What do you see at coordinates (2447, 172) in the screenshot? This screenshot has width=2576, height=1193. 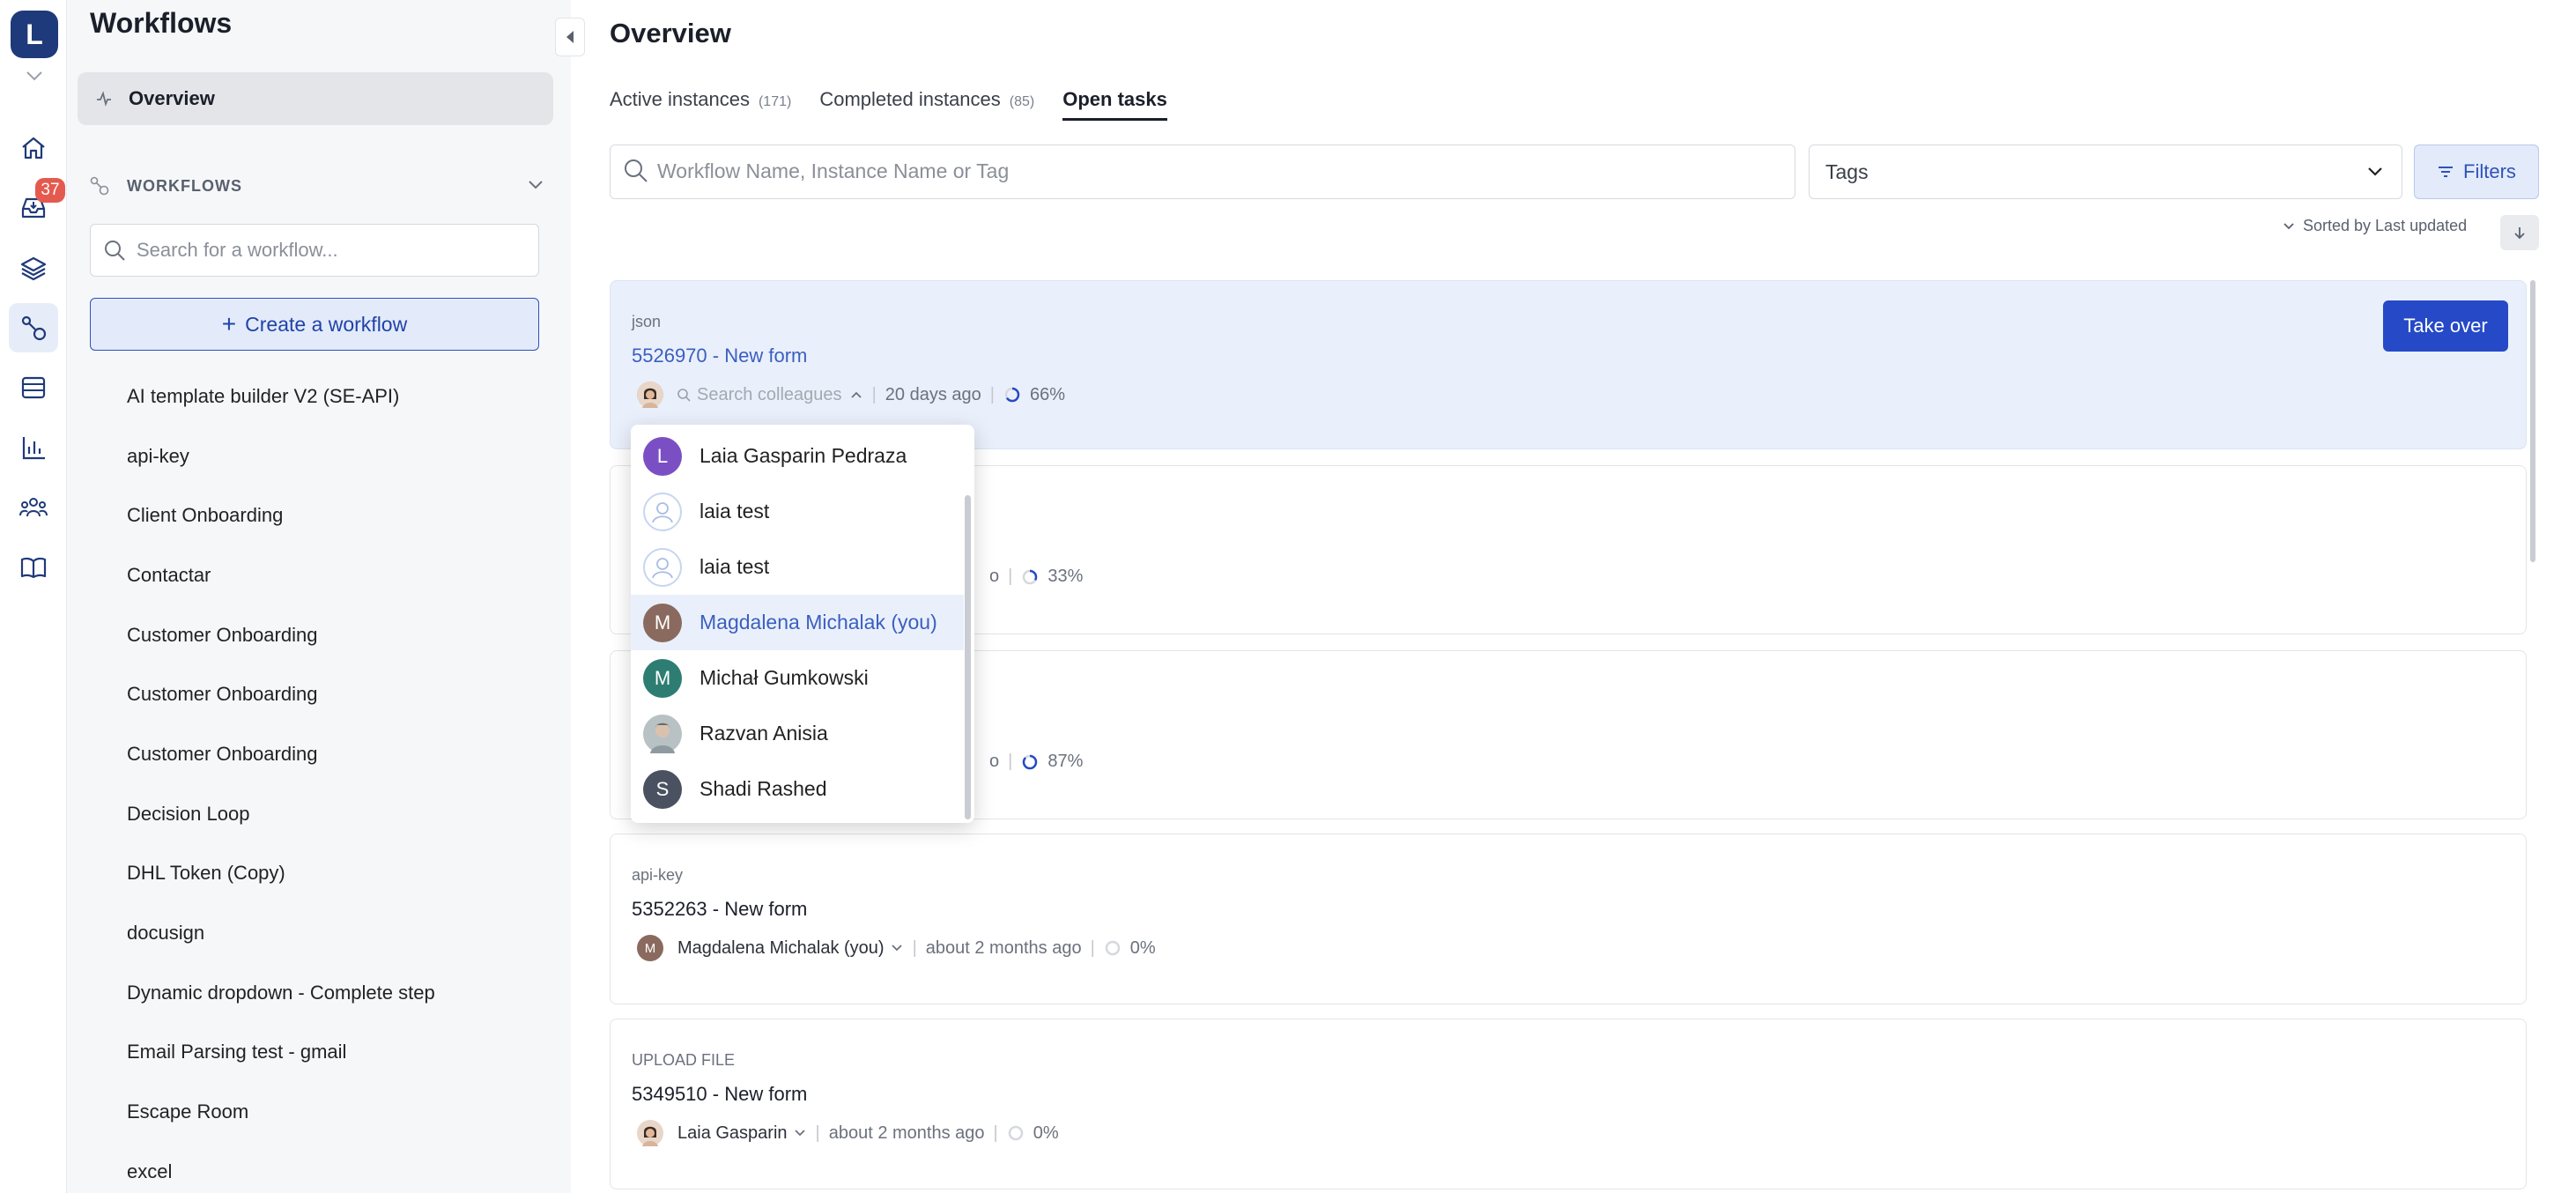 I see `filter-icon` at bounding box center [2447, 172].